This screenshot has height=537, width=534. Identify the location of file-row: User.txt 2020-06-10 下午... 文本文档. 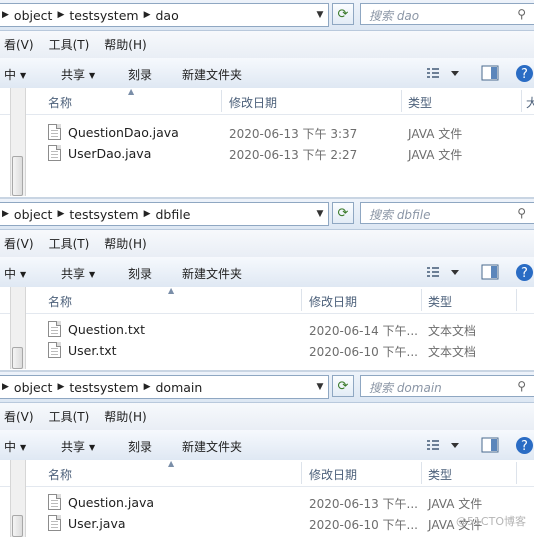
(291, 351).